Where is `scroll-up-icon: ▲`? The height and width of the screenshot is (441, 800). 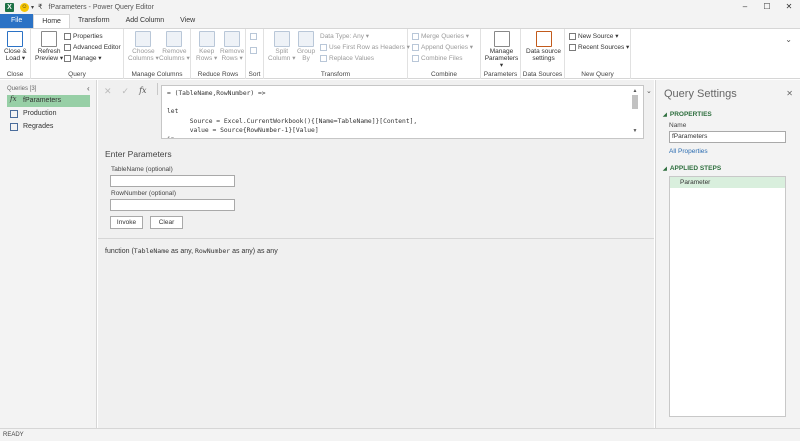
scroll-up-icon: ▲ is located at coordinates (635, 91).